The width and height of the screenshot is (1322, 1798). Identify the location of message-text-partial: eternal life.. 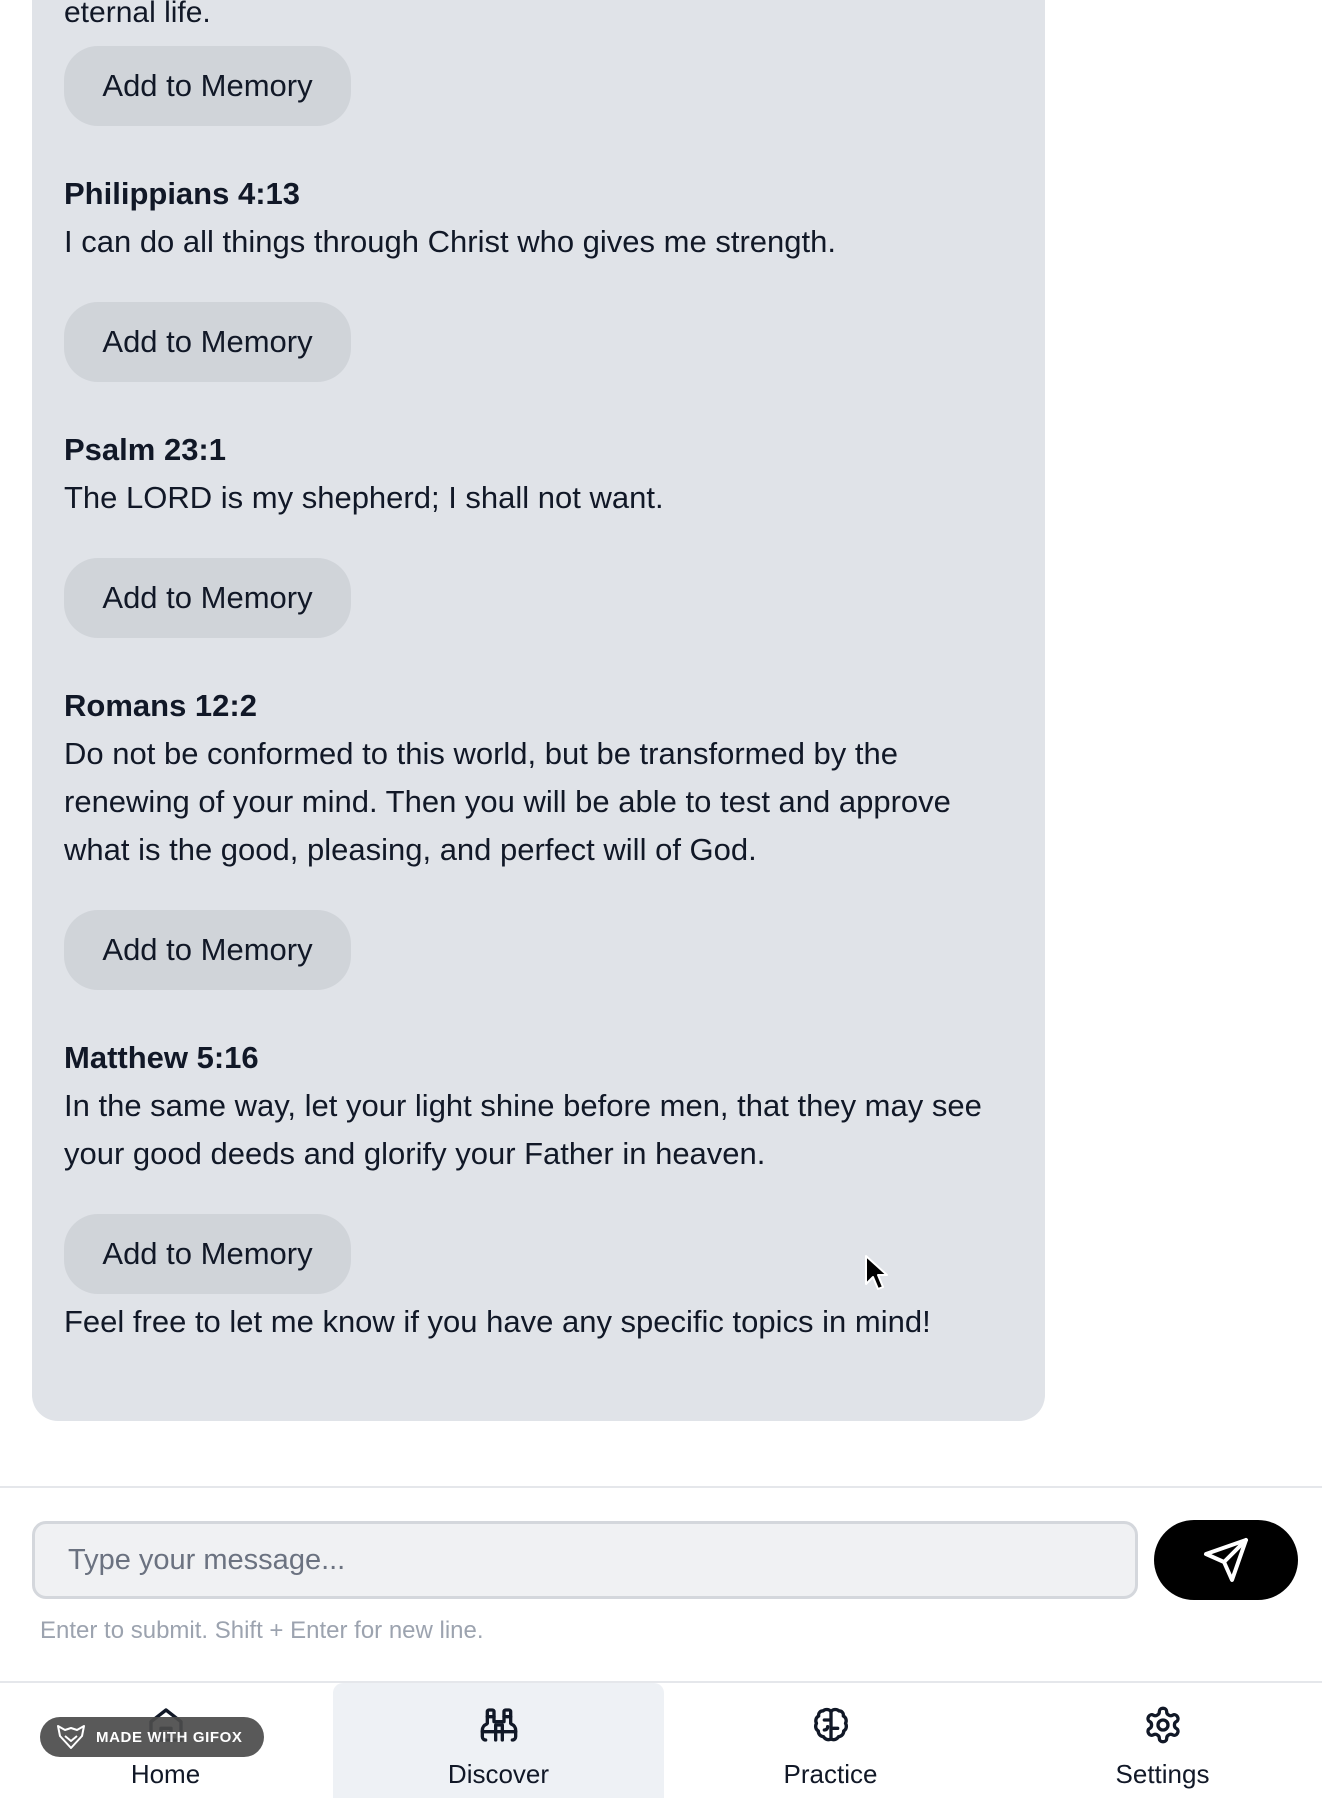
(137, 14).